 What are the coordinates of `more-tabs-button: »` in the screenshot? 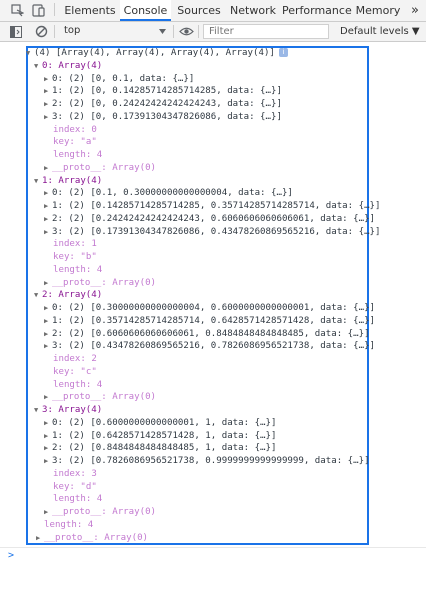 It's located at (415, 10).